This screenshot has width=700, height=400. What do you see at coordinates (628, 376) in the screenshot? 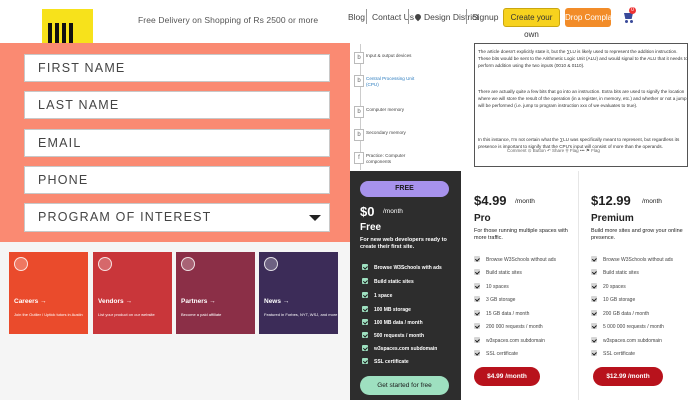
I see `premium-subscribe-button: $12.99 /month` at bounding box center [628, 376].